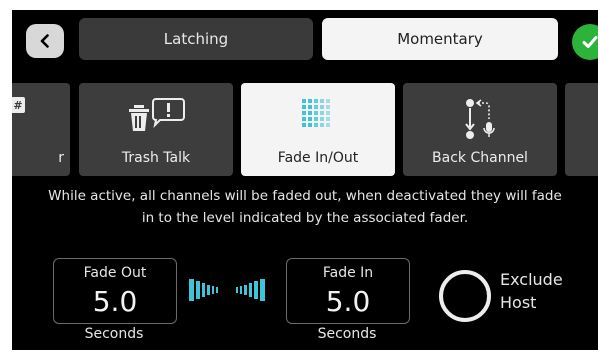 This screenshot has width=598, height=350. I want to click on tile-label: r, so click(61, 158).